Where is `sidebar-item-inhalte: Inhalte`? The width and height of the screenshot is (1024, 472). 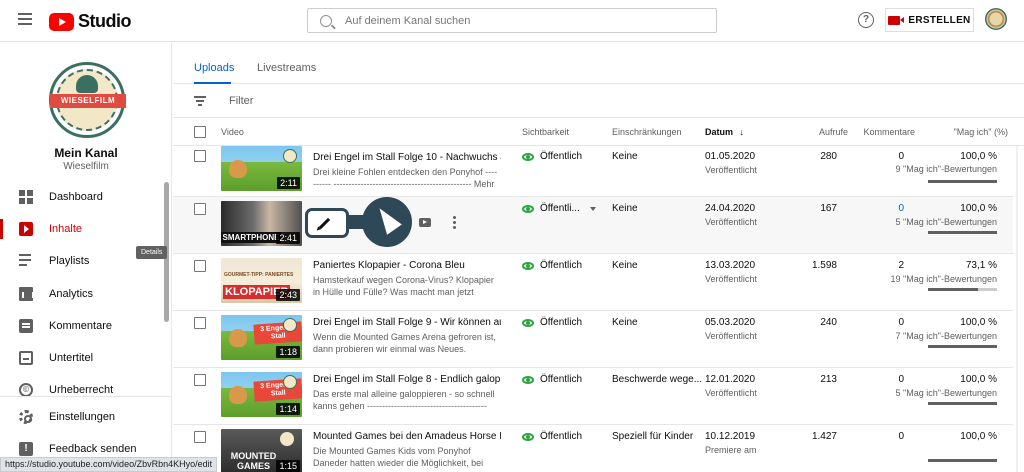
sidebar-item-inhalte: Inhalte is located at coordinates (83, 229).